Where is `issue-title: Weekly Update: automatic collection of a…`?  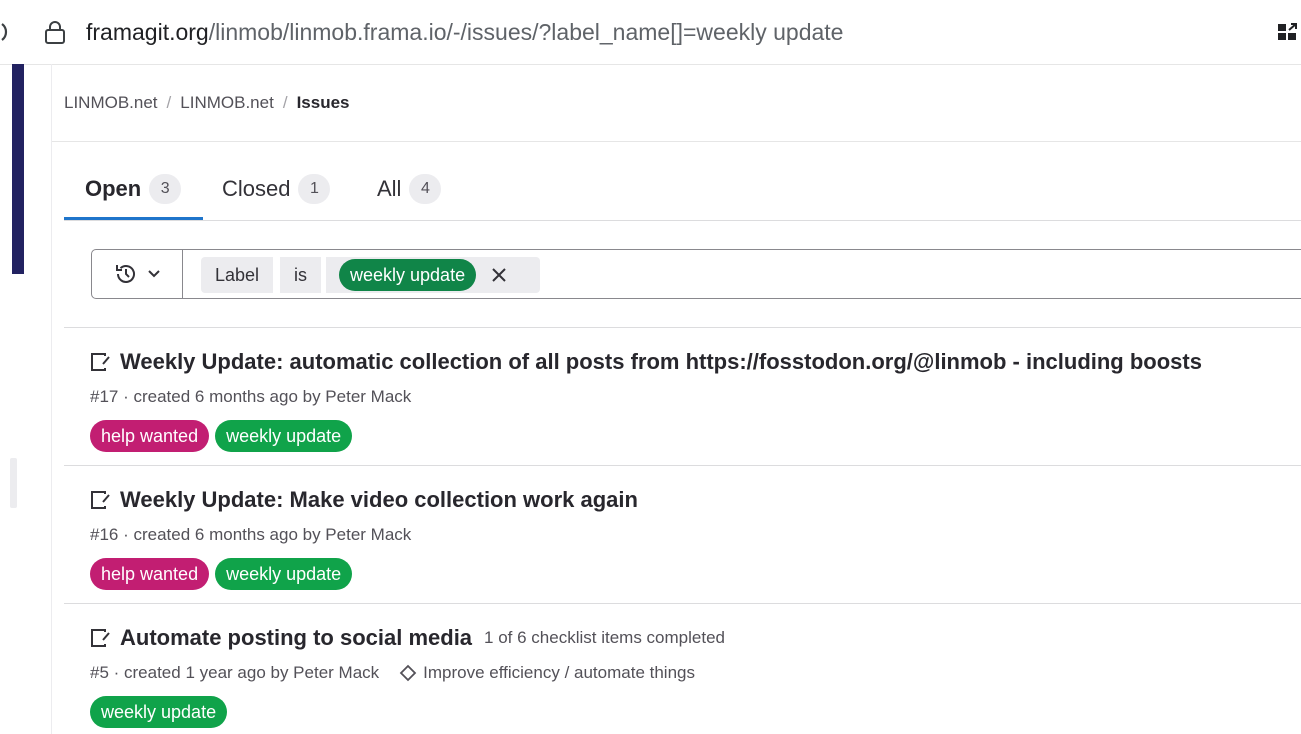
issue-title: Weekly Update: automatic collection of a… is located at coordinates (661, 362).